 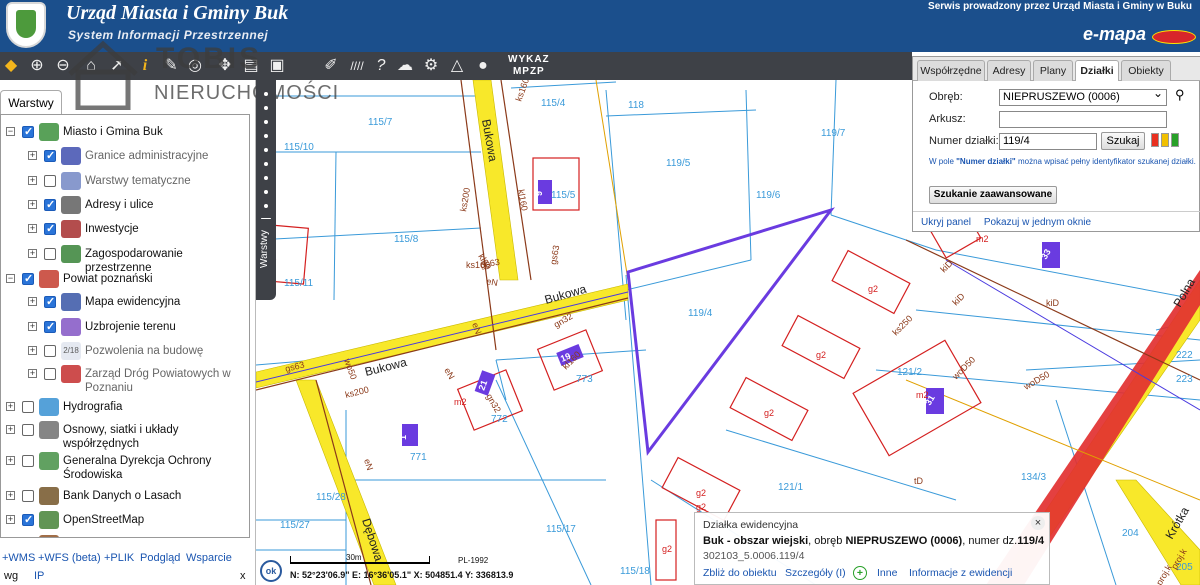 I want to click on pan-icon: ✥, so click(x=225, y=66).